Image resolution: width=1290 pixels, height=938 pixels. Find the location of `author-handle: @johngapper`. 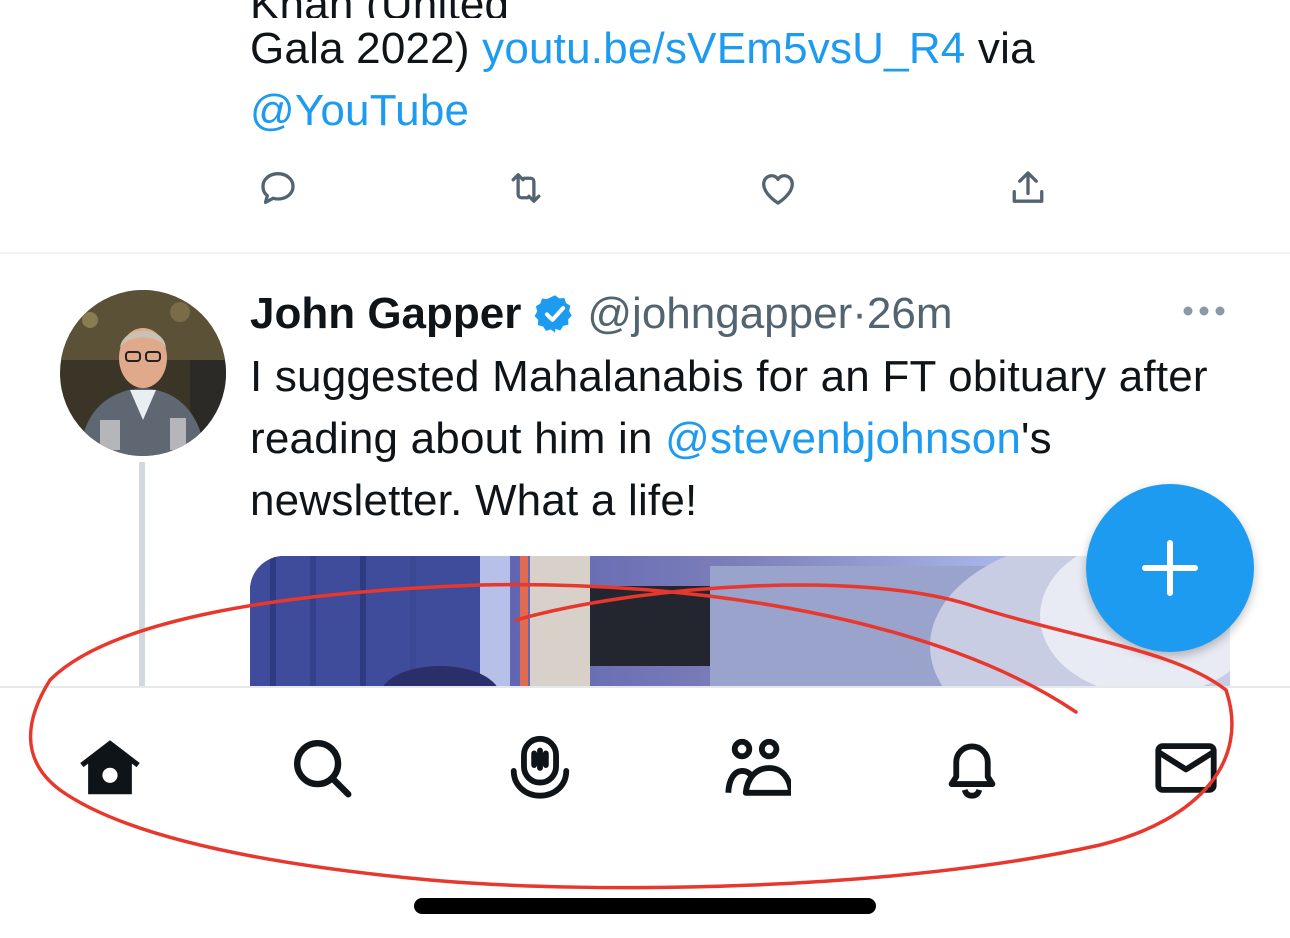

author-handle: @johngapper is located at coordinates (719, 314).